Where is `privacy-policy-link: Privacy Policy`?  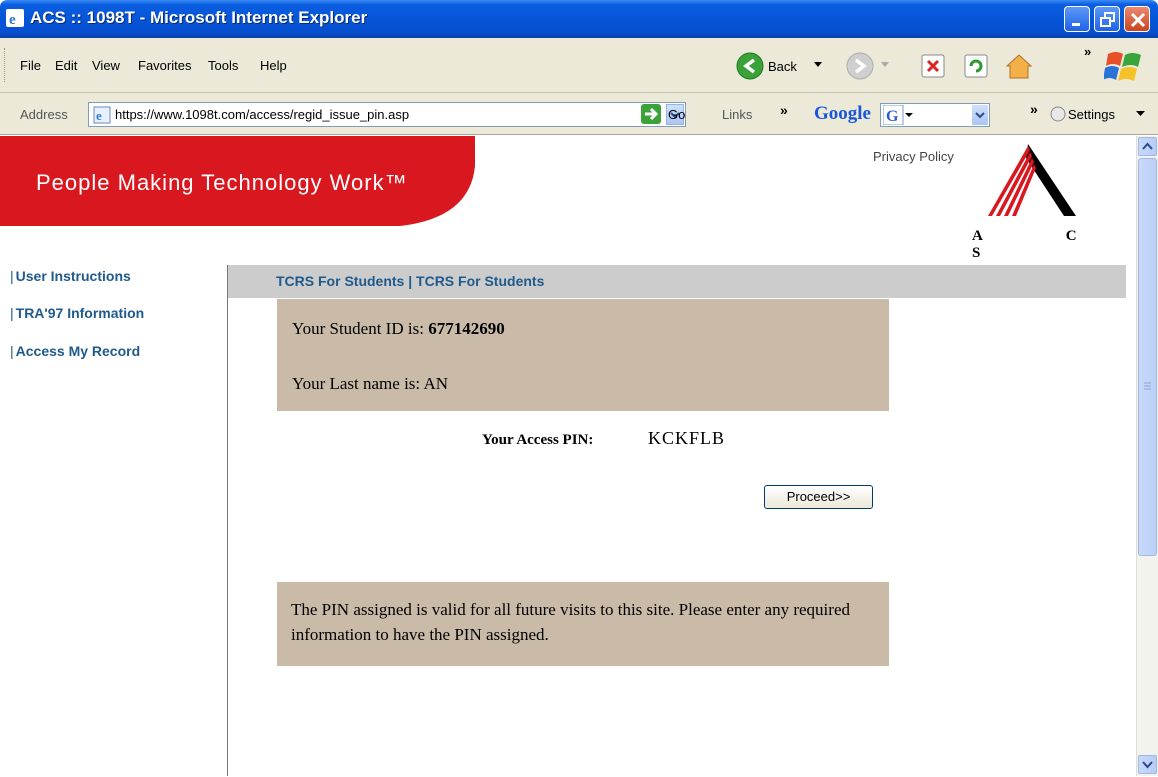 privacy-policy-link: Privacy Policy is located at coordinates (913, 156).